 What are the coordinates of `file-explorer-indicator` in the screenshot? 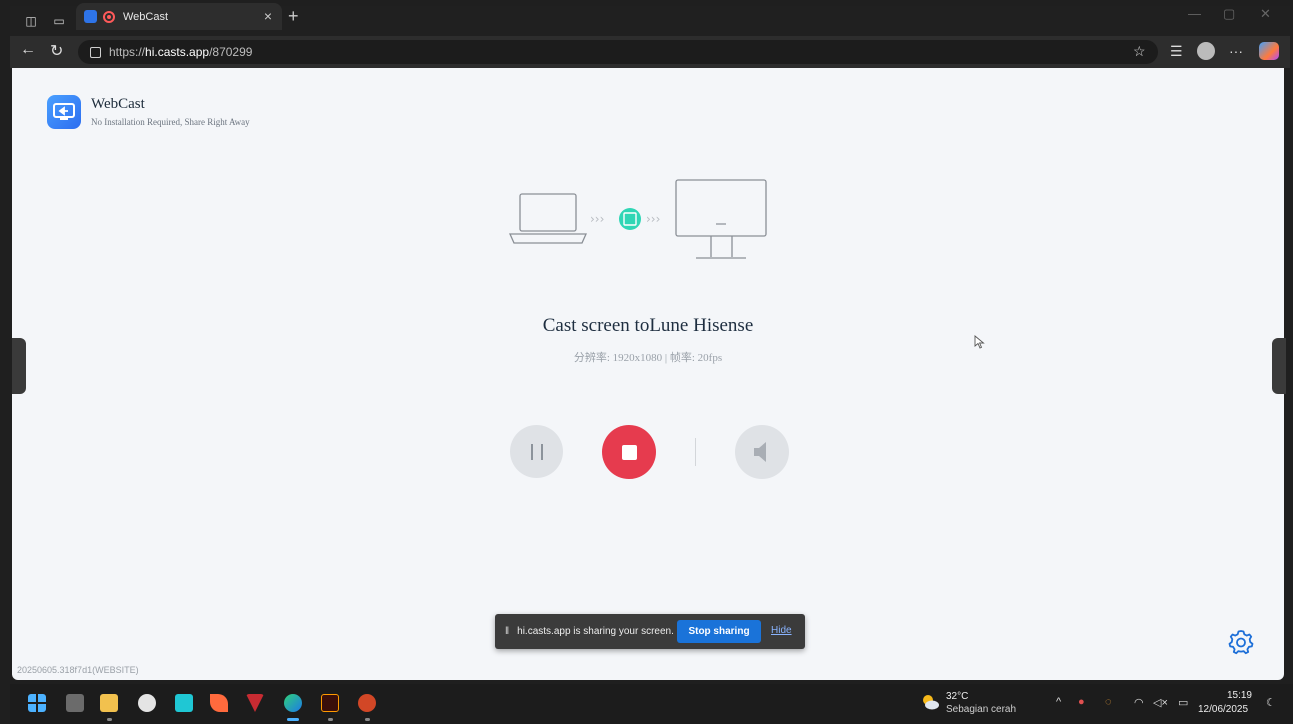 It's located at (109, 719).